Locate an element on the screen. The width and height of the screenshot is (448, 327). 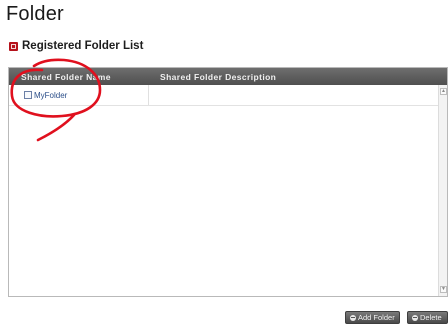
scroll-up-arrow-icon: ▲ is located at coordinates (443, 91).